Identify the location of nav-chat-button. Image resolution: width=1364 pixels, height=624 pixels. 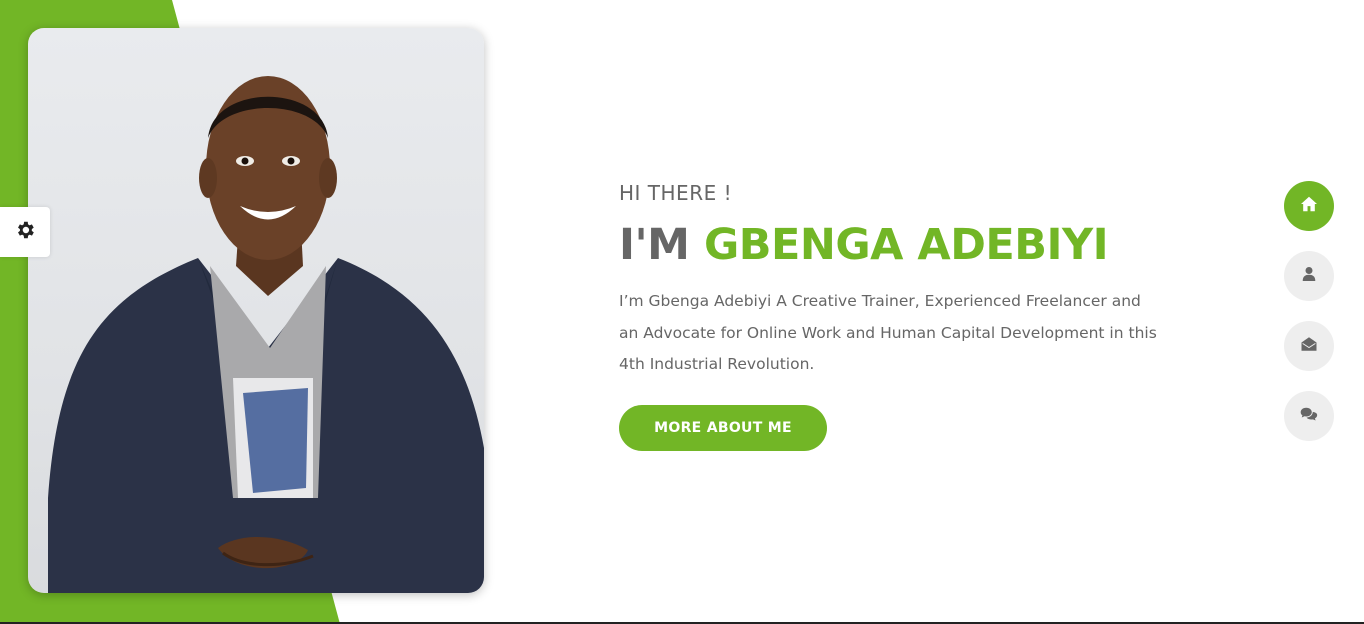
(1309, 416).